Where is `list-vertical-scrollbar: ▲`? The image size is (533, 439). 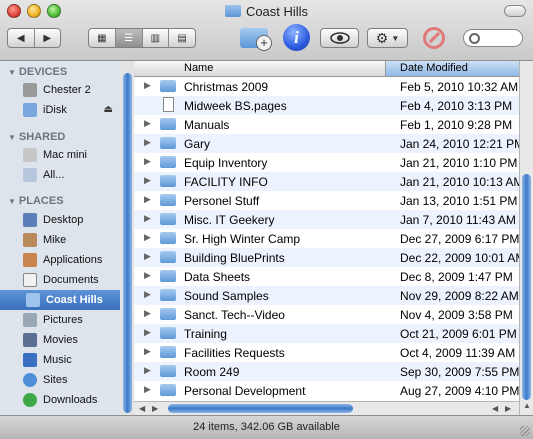 list-vertical-scrollbar: ▲ is located at coordinates (526, 238).